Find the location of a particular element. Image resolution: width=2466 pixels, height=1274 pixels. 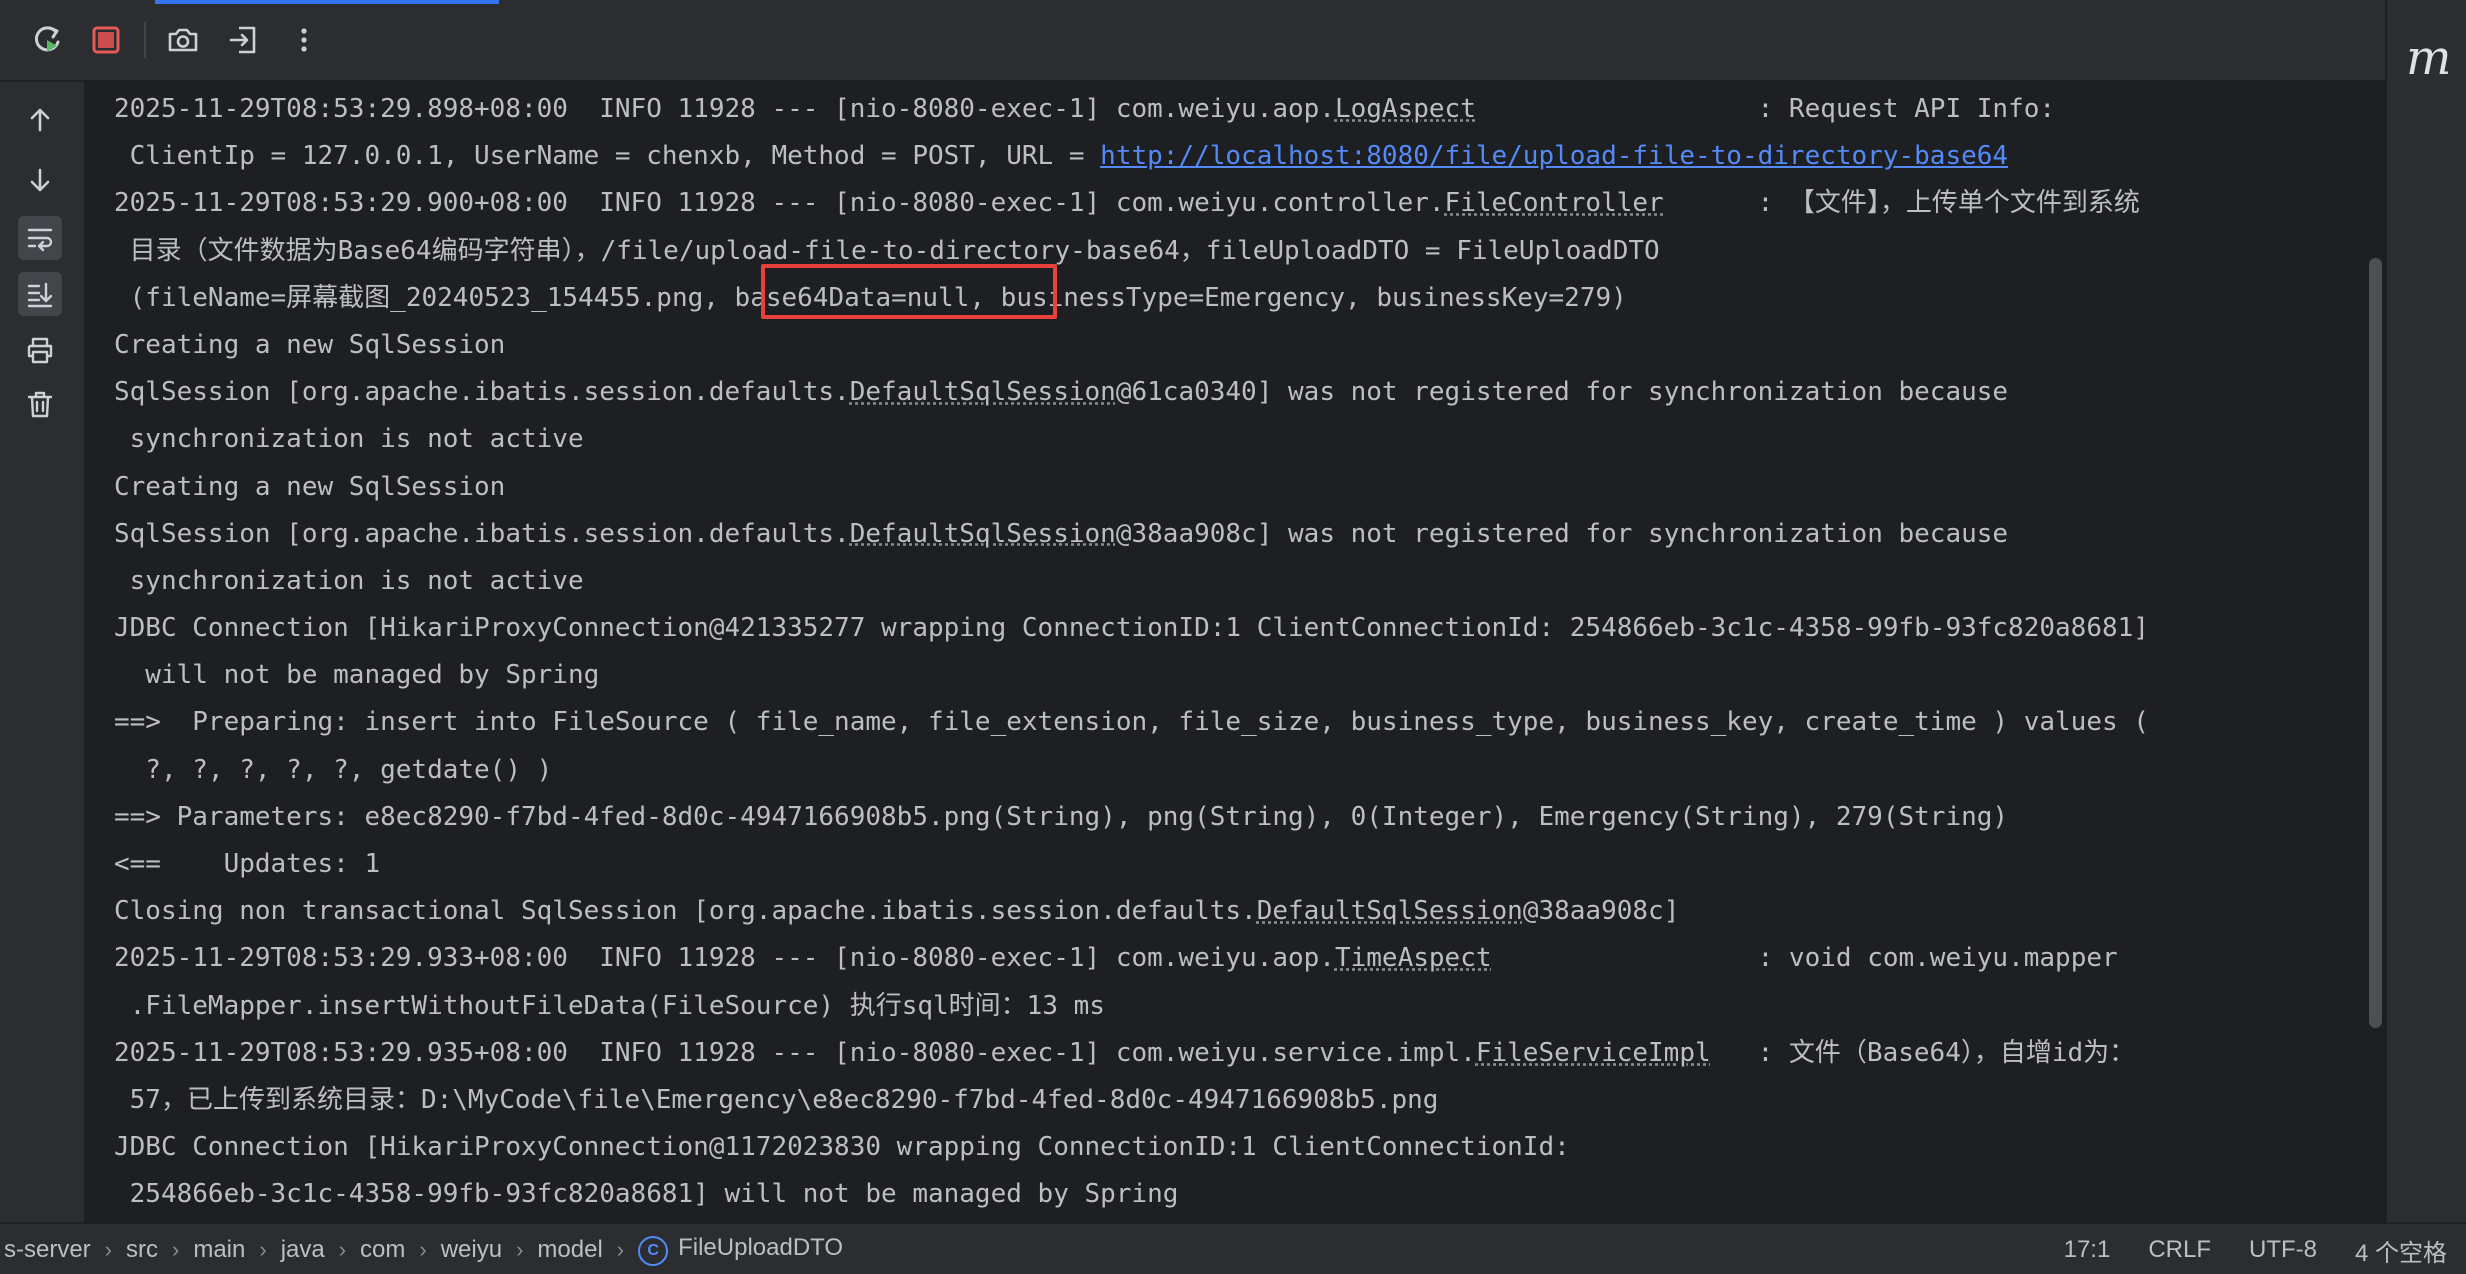

log-line: synchronization is not active is located at coordinates (1131, 581).